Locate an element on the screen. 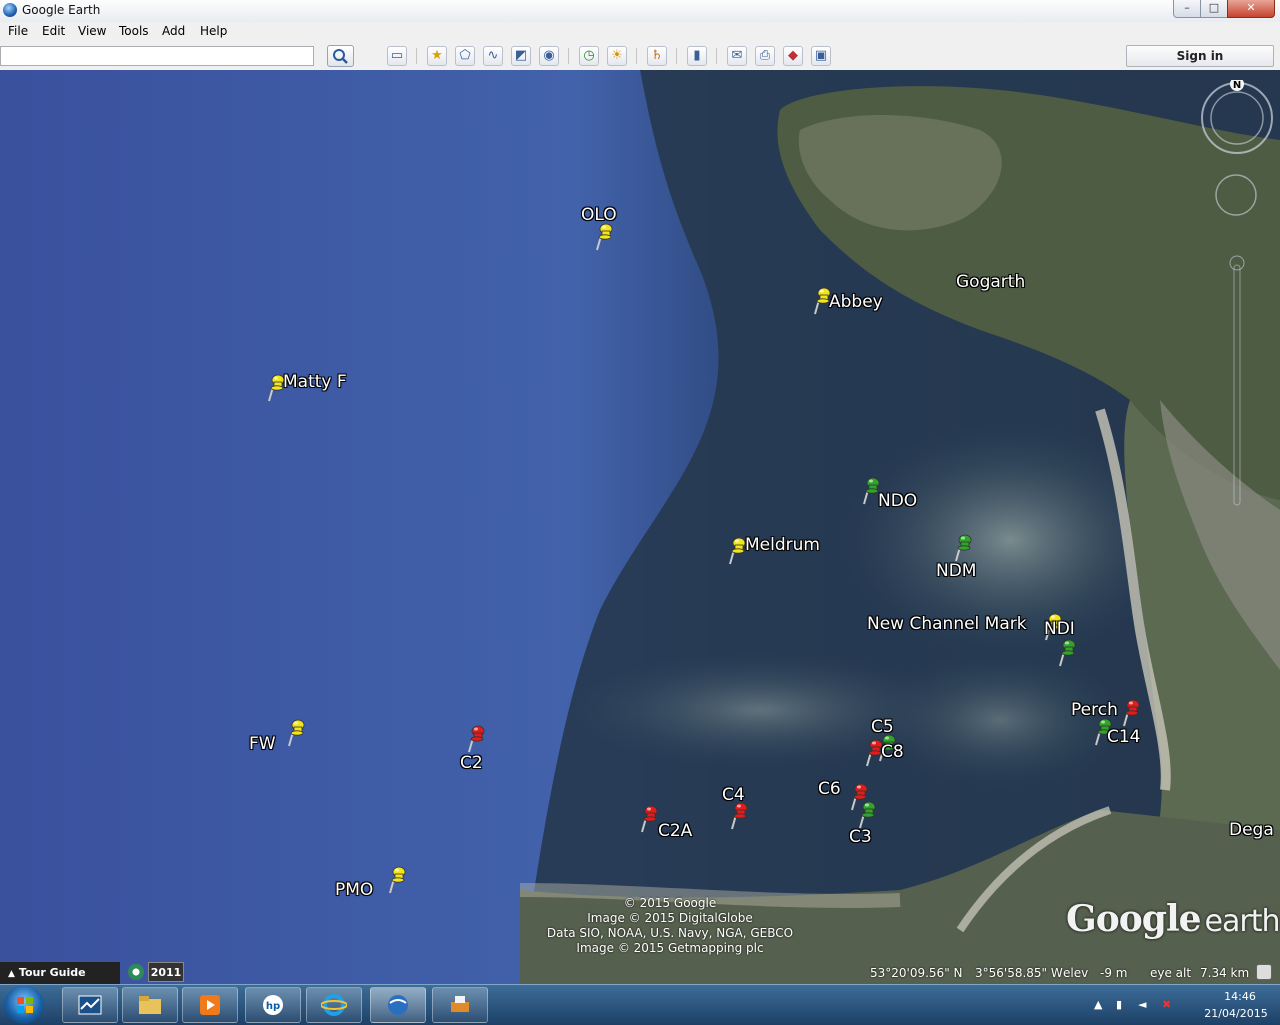 This screenshot has width=1280, height=1025. add-path-button: ∿ is located at coordinates (493, 56).